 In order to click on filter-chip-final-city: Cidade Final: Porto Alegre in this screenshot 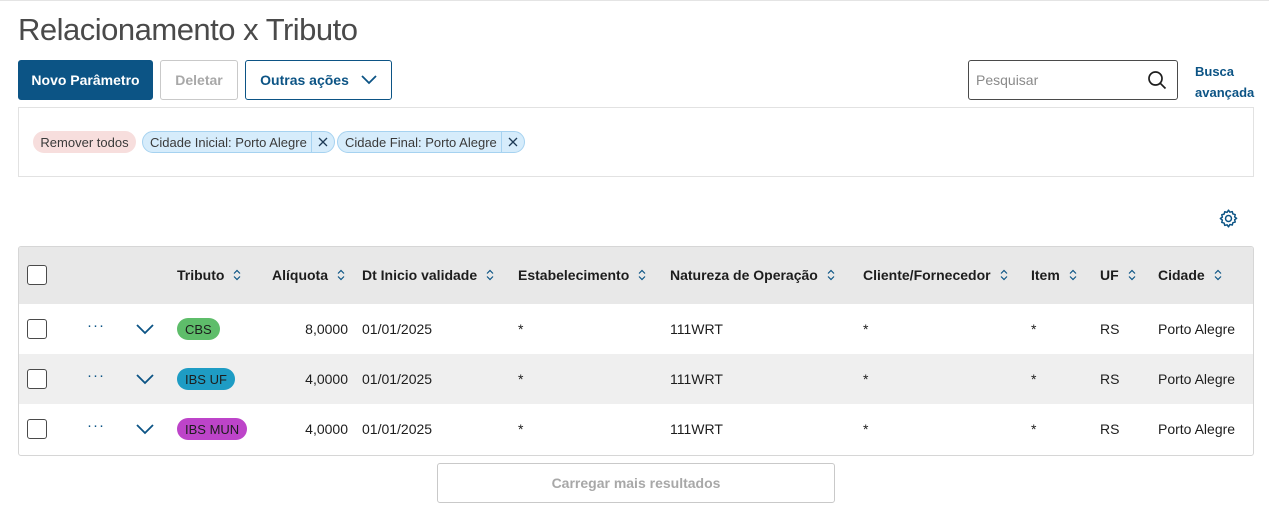, I will do `click(431, 142)`.